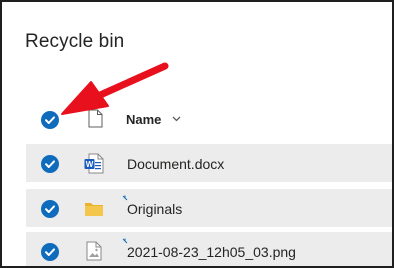  Describe the element at coordinates (176, 119) in the screenshot. I see `chevron-down-icon` at that location.